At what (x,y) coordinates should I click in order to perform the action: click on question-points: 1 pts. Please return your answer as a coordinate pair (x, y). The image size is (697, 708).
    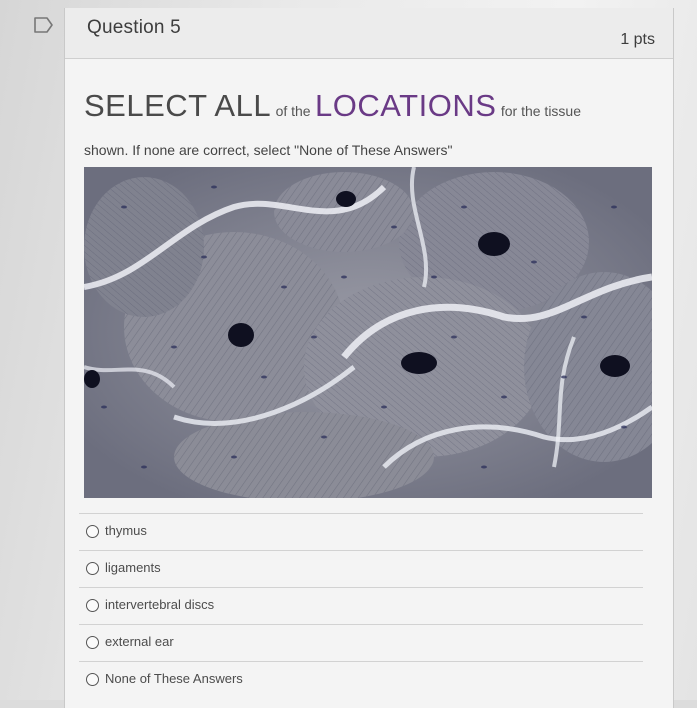
    Looking at the image, I should click on (637, 39).